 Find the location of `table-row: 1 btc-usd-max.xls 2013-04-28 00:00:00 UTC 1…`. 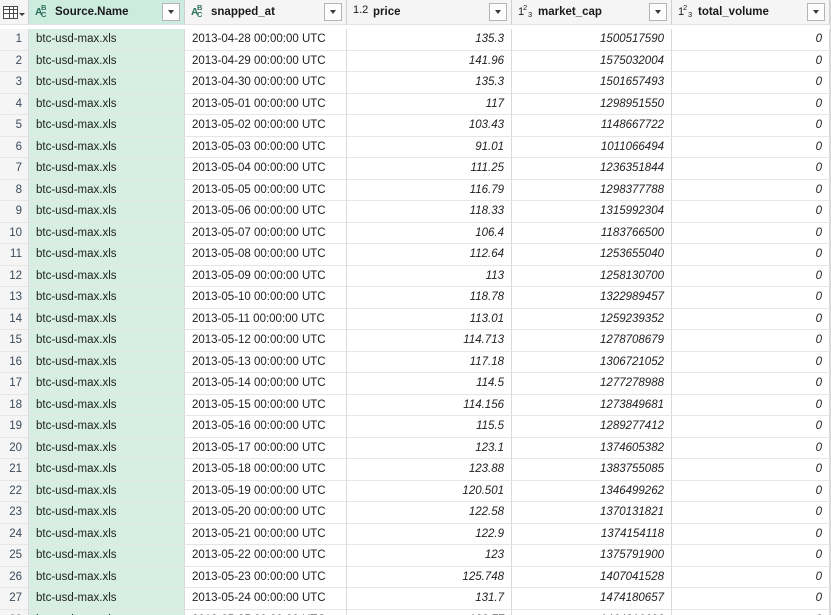

table-row: 1 btc-usd-max.xls 2013-04-28 00:00:00 UTC 1… is located at coordinates (415, 40).